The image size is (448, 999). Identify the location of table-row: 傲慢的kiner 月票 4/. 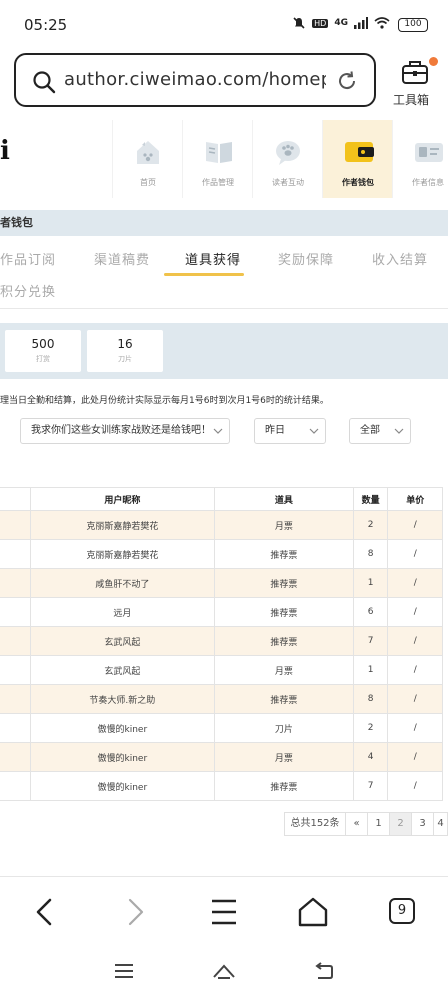
(221, 757).